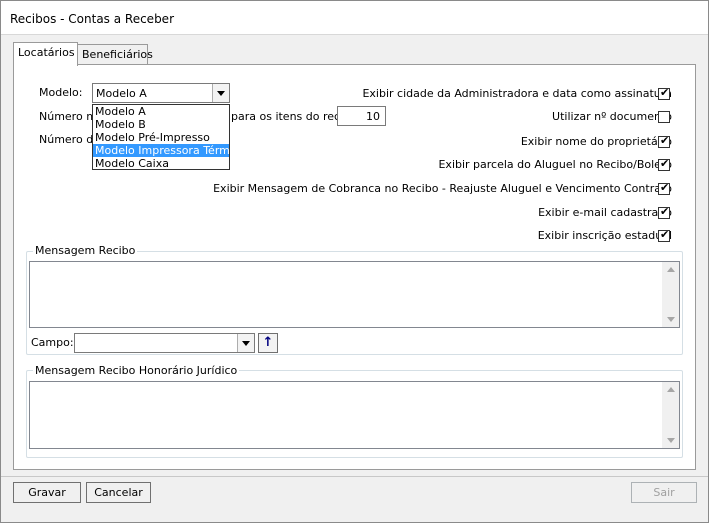 The height and width of the screenshot is (523, 709). I want to click on inscricao-estadual-checkbox: ✔, so click(664, 235).